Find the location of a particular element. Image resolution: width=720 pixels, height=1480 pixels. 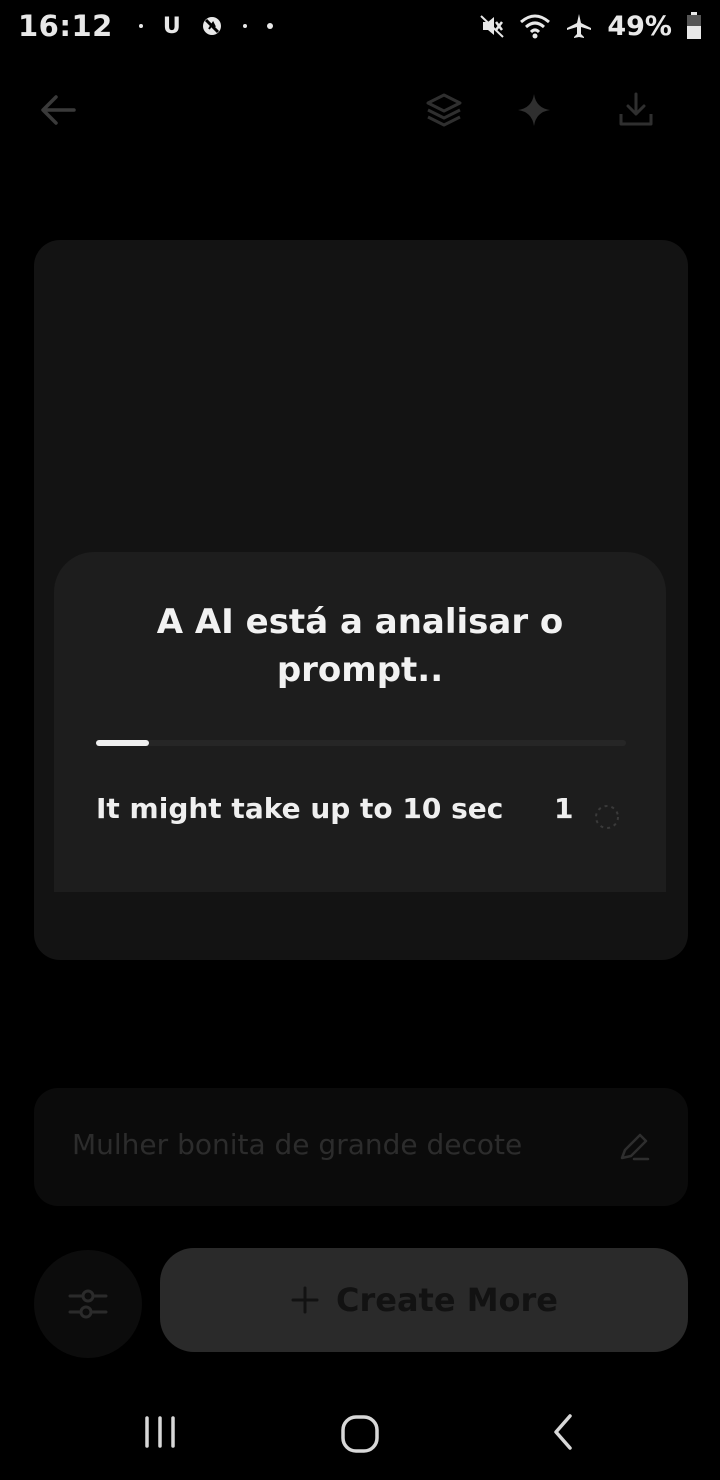

status-badge-u: U is located at coordinates (171, 26).